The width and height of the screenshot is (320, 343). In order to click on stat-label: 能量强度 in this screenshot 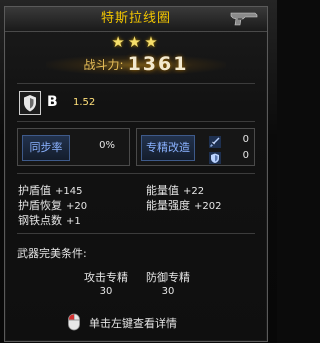, I will do `click(168, 205)`.